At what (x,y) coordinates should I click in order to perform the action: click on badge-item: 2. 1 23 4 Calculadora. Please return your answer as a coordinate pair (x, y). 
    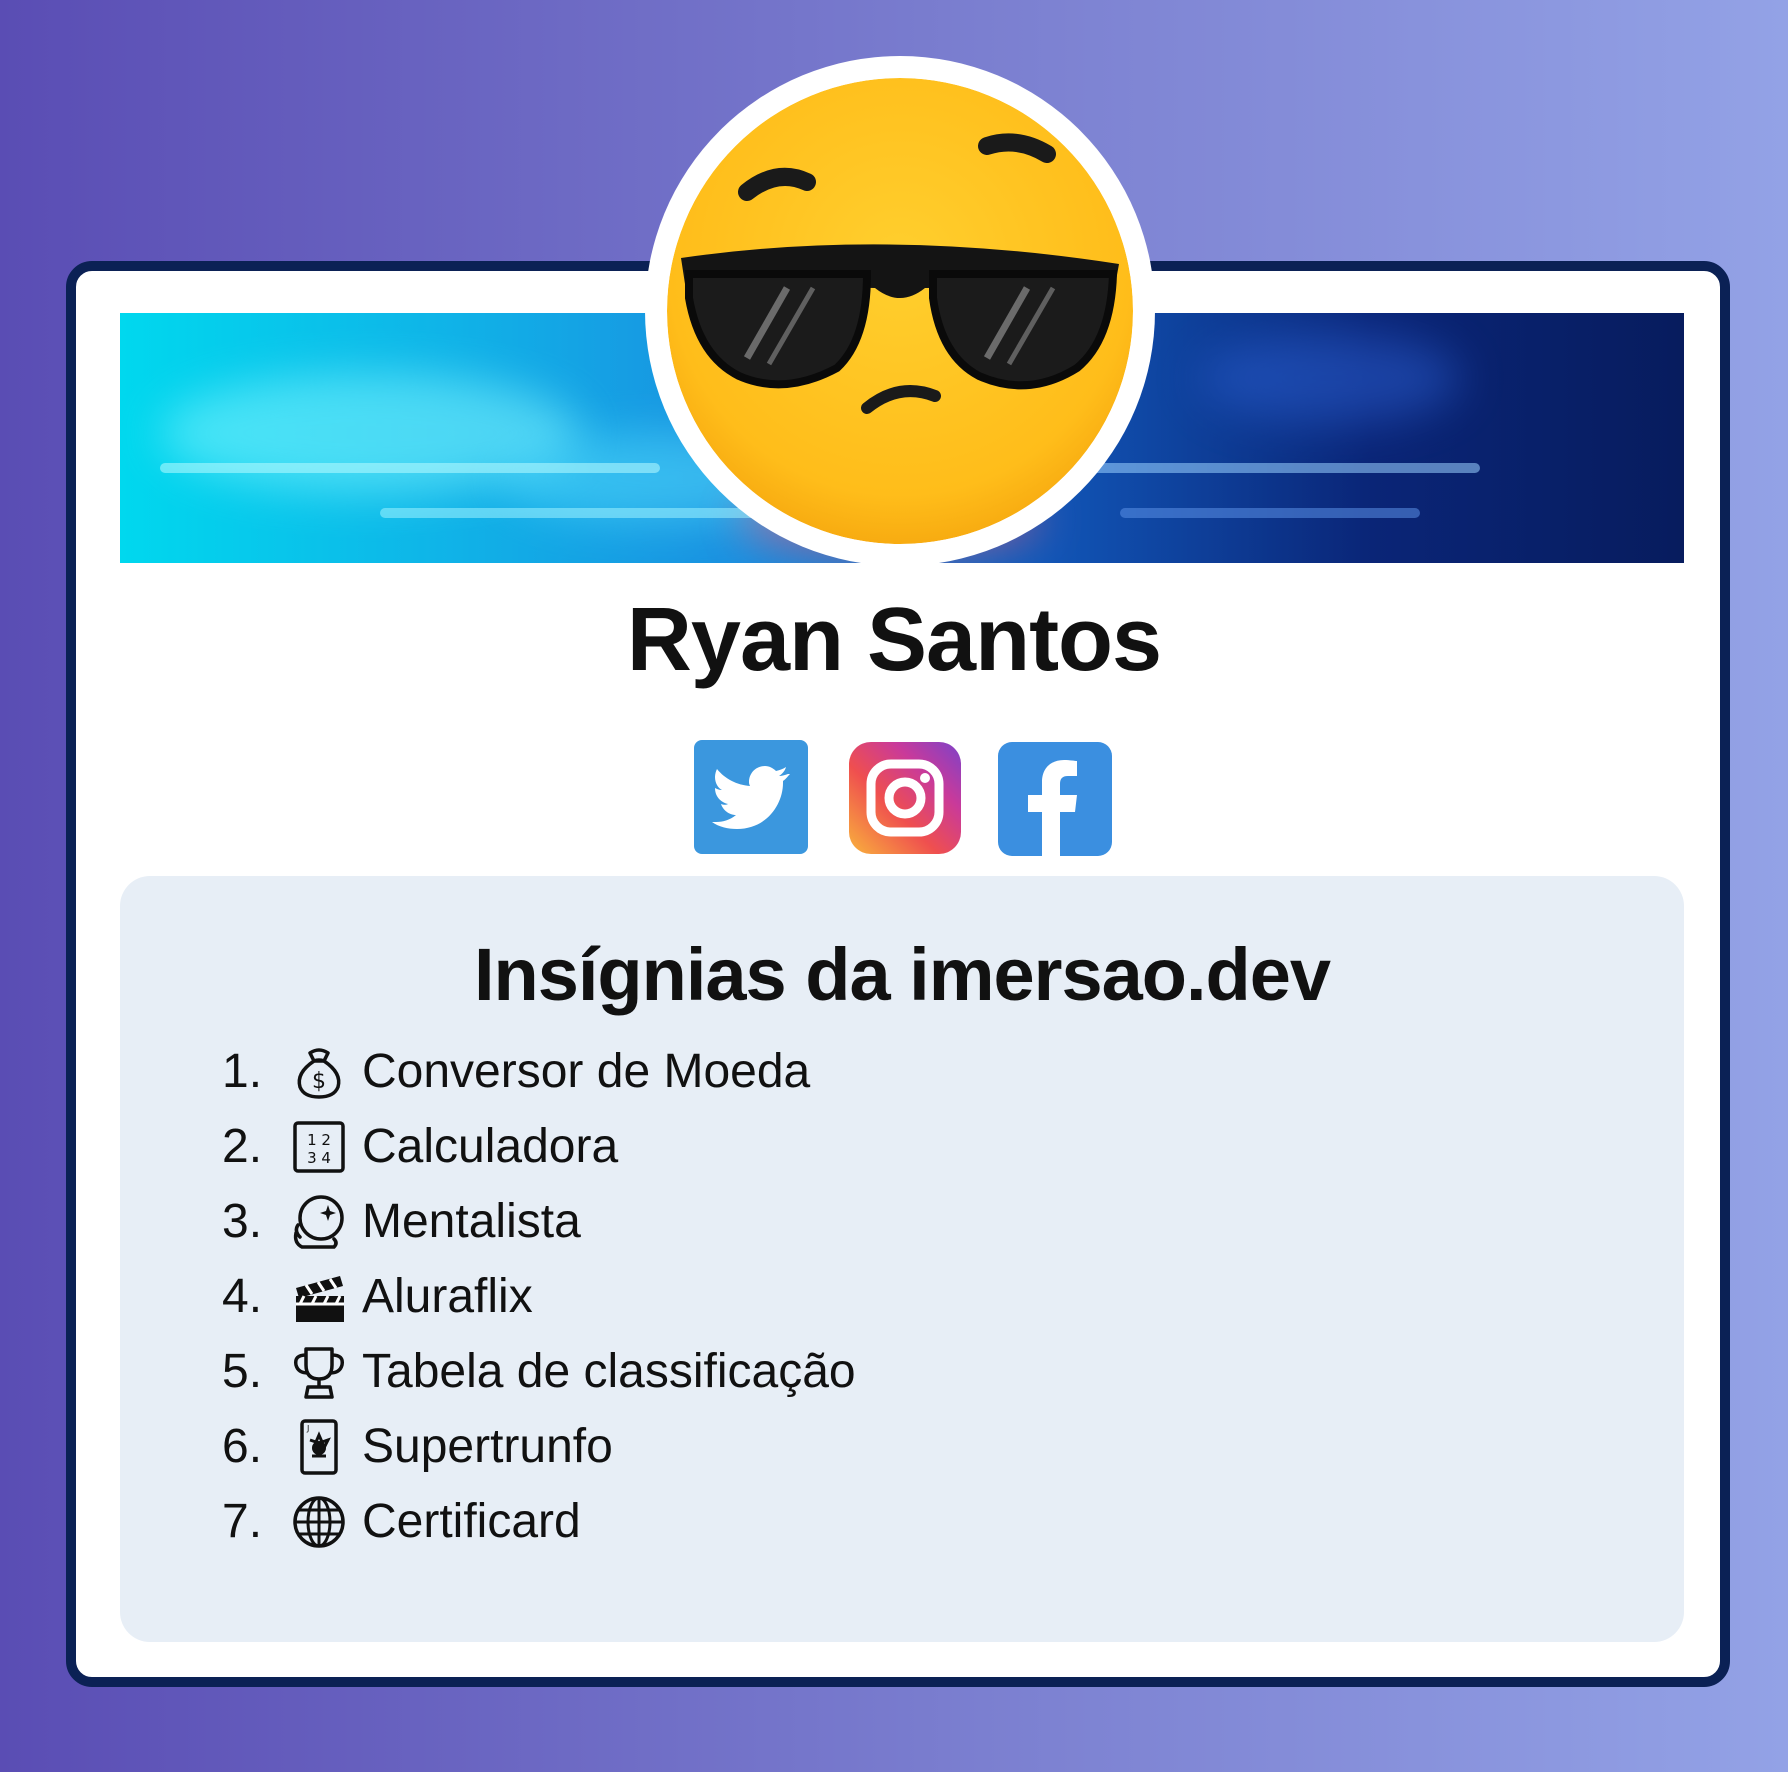
    Looking at the image, I should click on (539, 1146).